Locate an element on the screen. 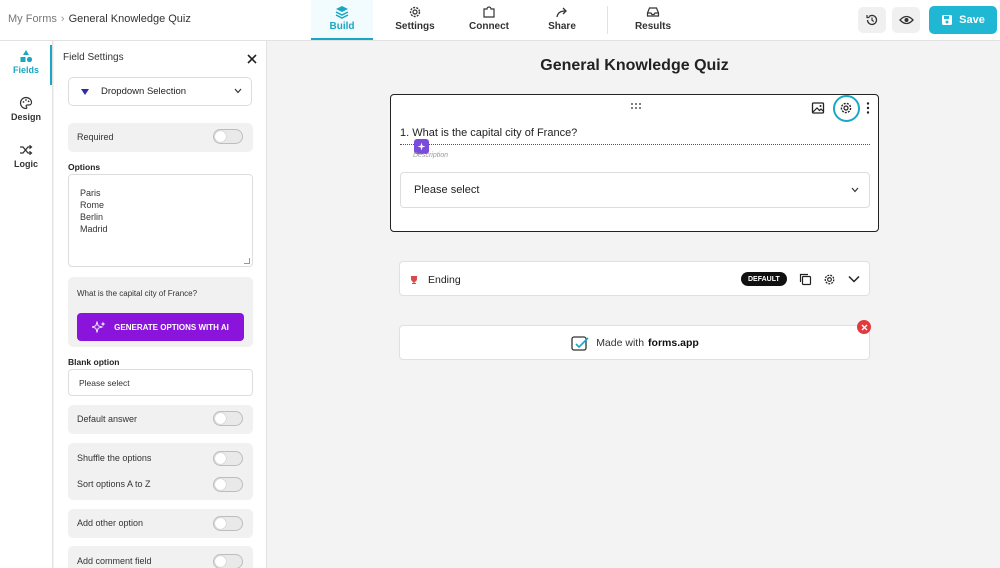 The width and height of the screenshot is (1000, 568). rail-item-logic: Logic is located at coordinates (26, 159).